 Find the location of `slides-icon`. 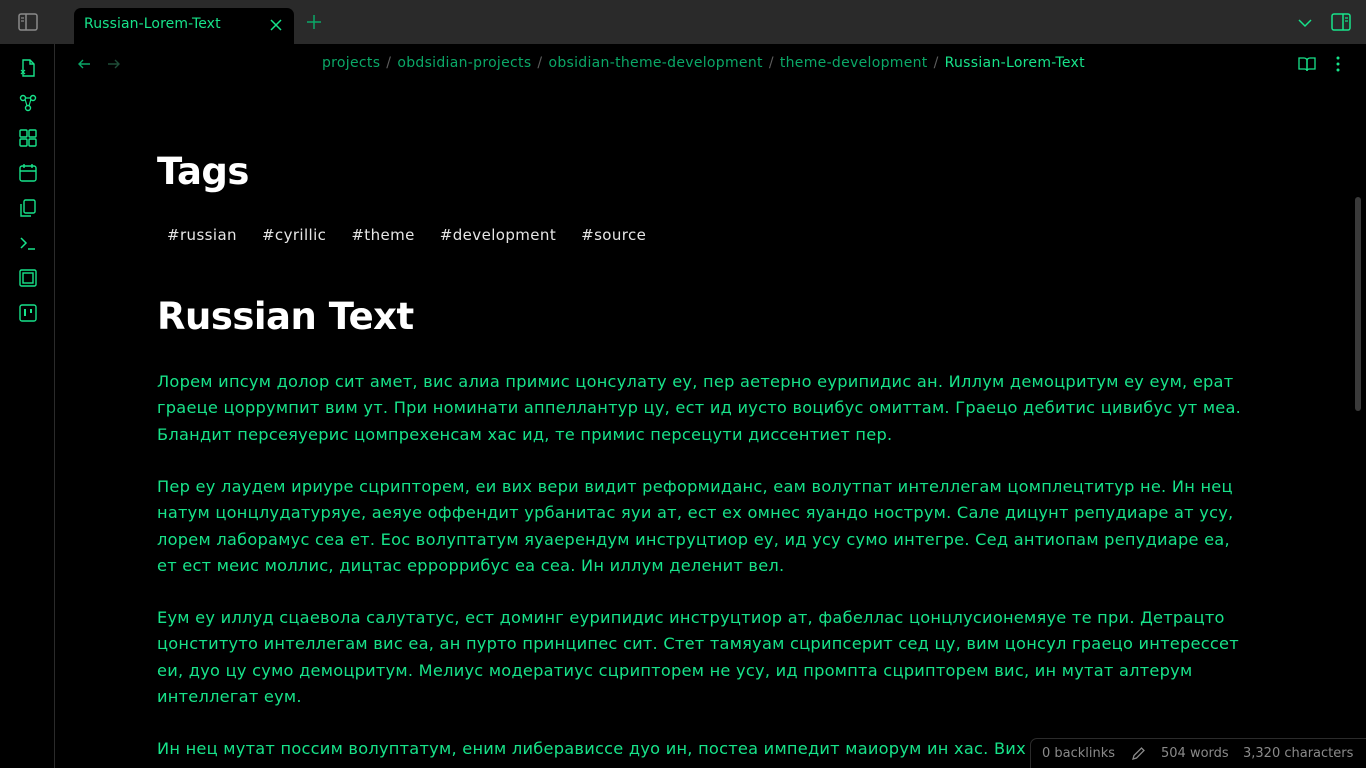

slides-icon is located at coordinates (28, 278).